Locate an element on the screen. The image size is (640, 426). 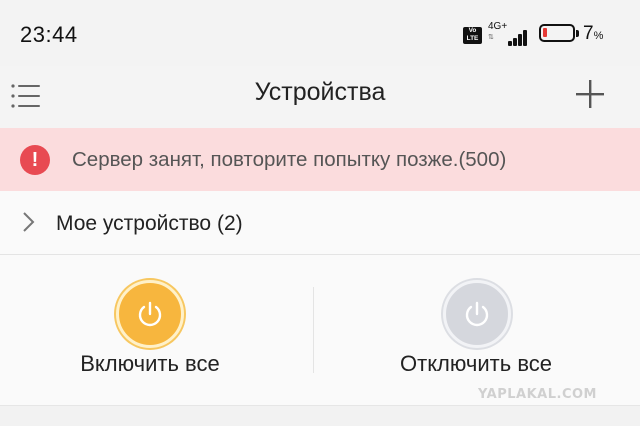
turn-on-all-label: Включить все is located at coordinates (150, 363).